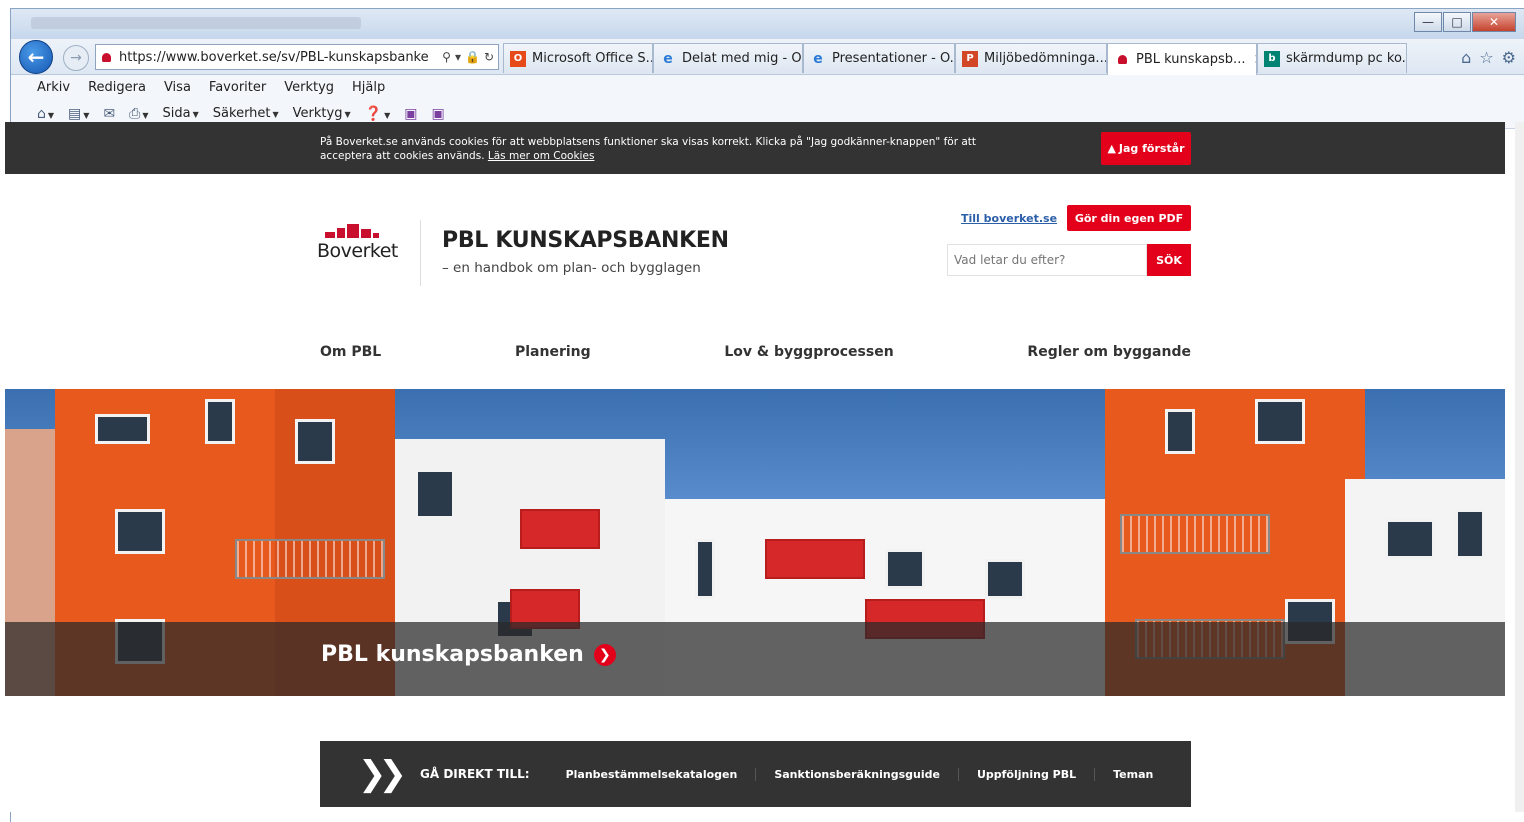  I want to click on window-title-blurred, so click(196, 23).